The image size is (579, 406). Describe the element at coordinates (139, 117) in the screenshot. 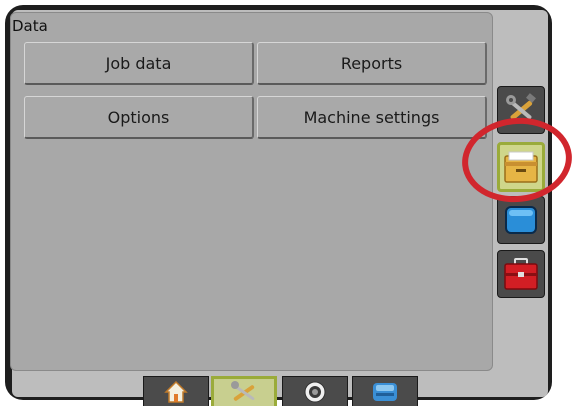

I see `options-button: Options` at that location.